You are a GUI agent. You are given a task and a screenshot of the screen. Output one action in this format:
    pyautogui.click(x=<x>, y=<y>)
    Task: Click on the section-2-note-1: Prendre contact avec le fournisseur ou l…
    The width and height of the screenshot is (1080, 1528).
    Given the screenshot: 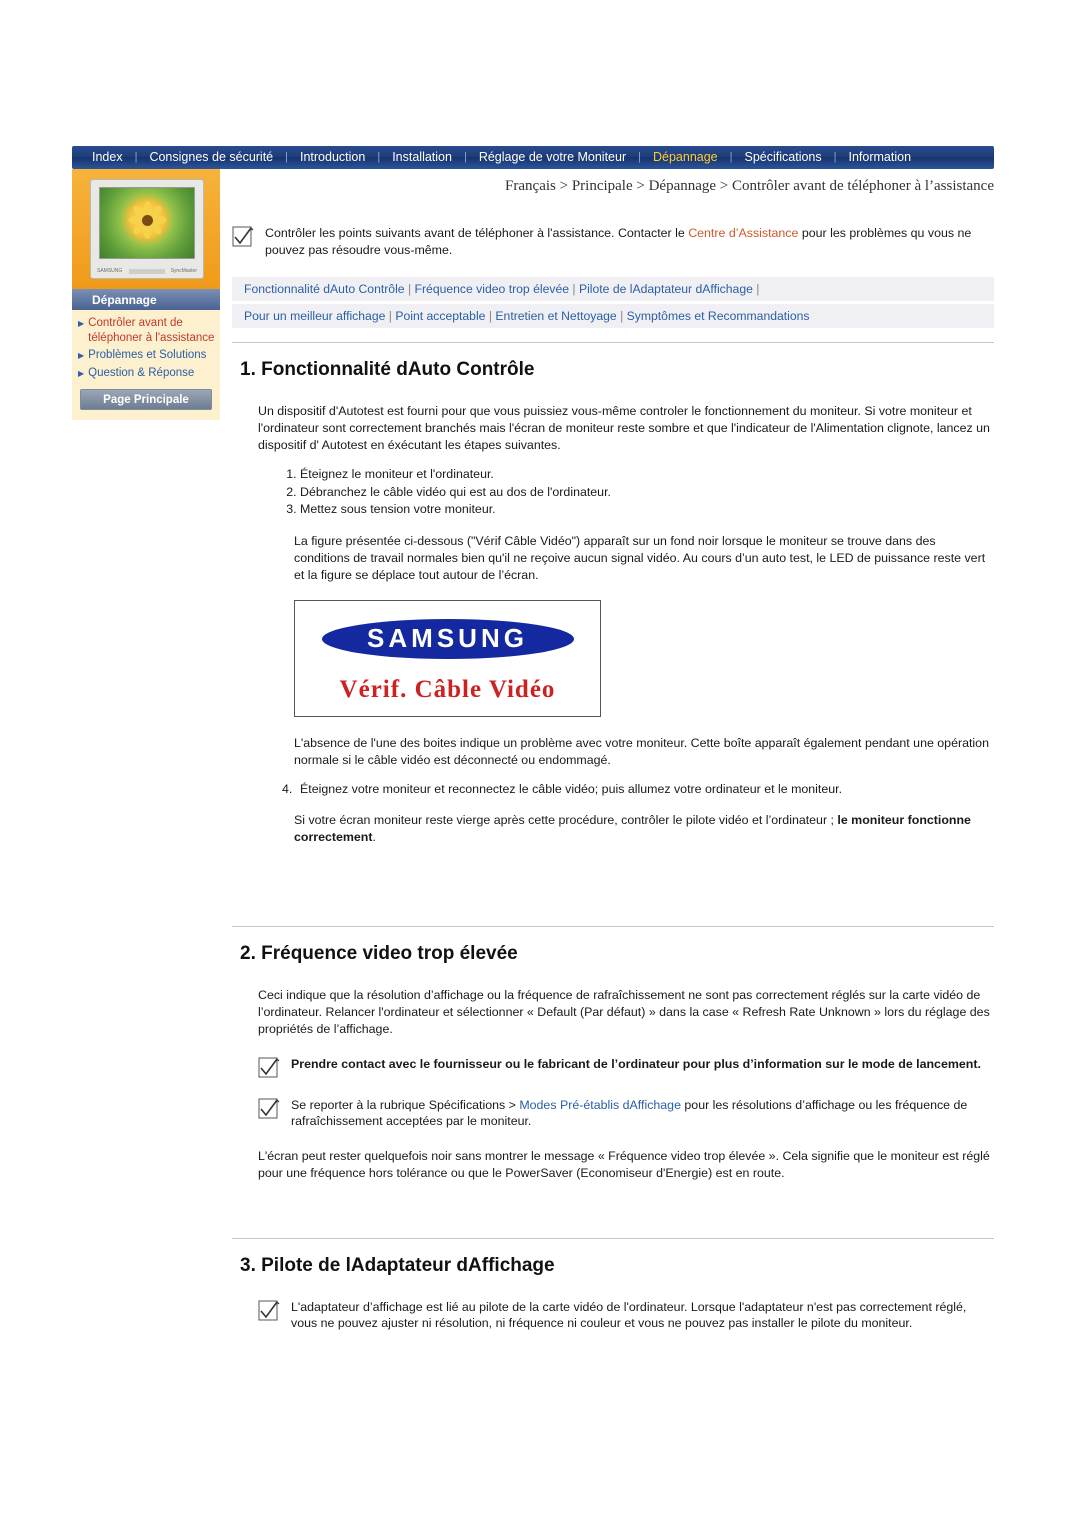 What is the action you would take?
    pyautogui.click(x=626, y=1067)
    